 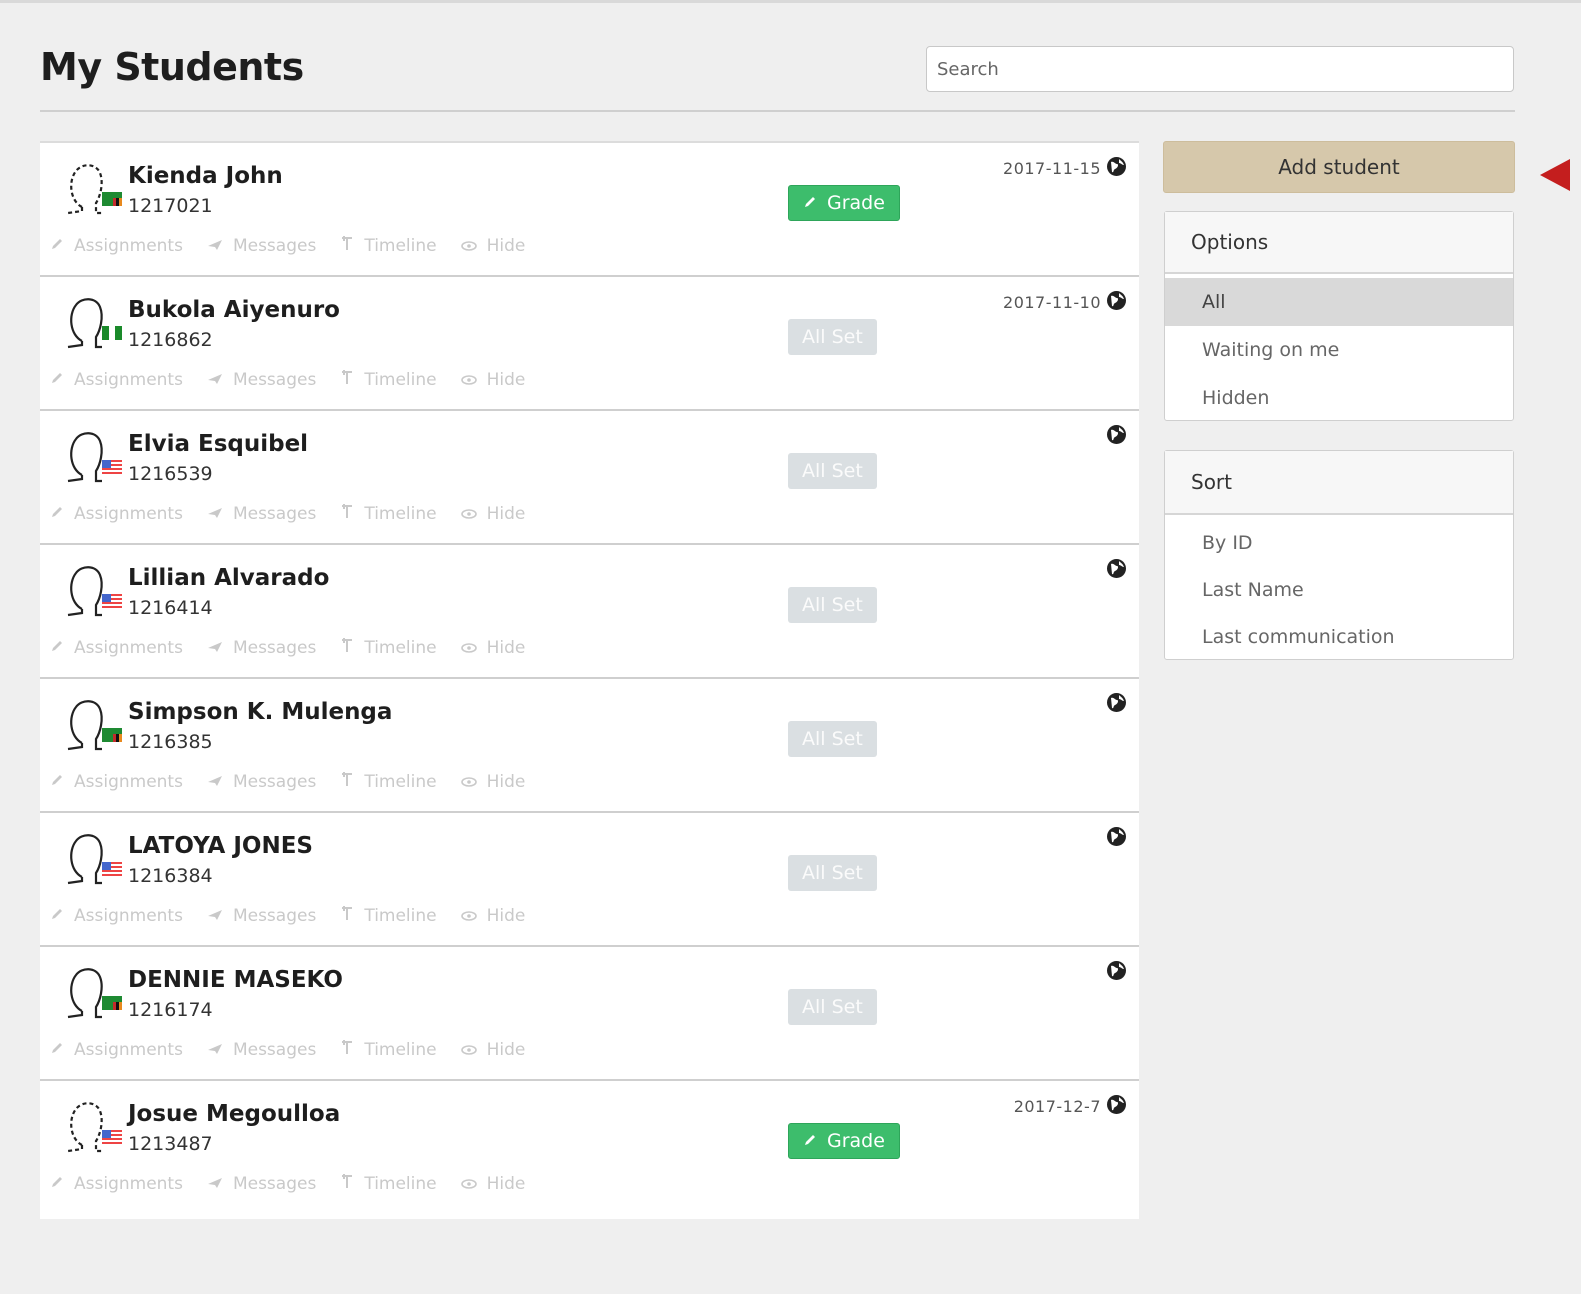 What do you see at coordinates (218, 444) in the screenshot?
I see `student-name: Elvia Esquibel` at bounding box center [218, 444].